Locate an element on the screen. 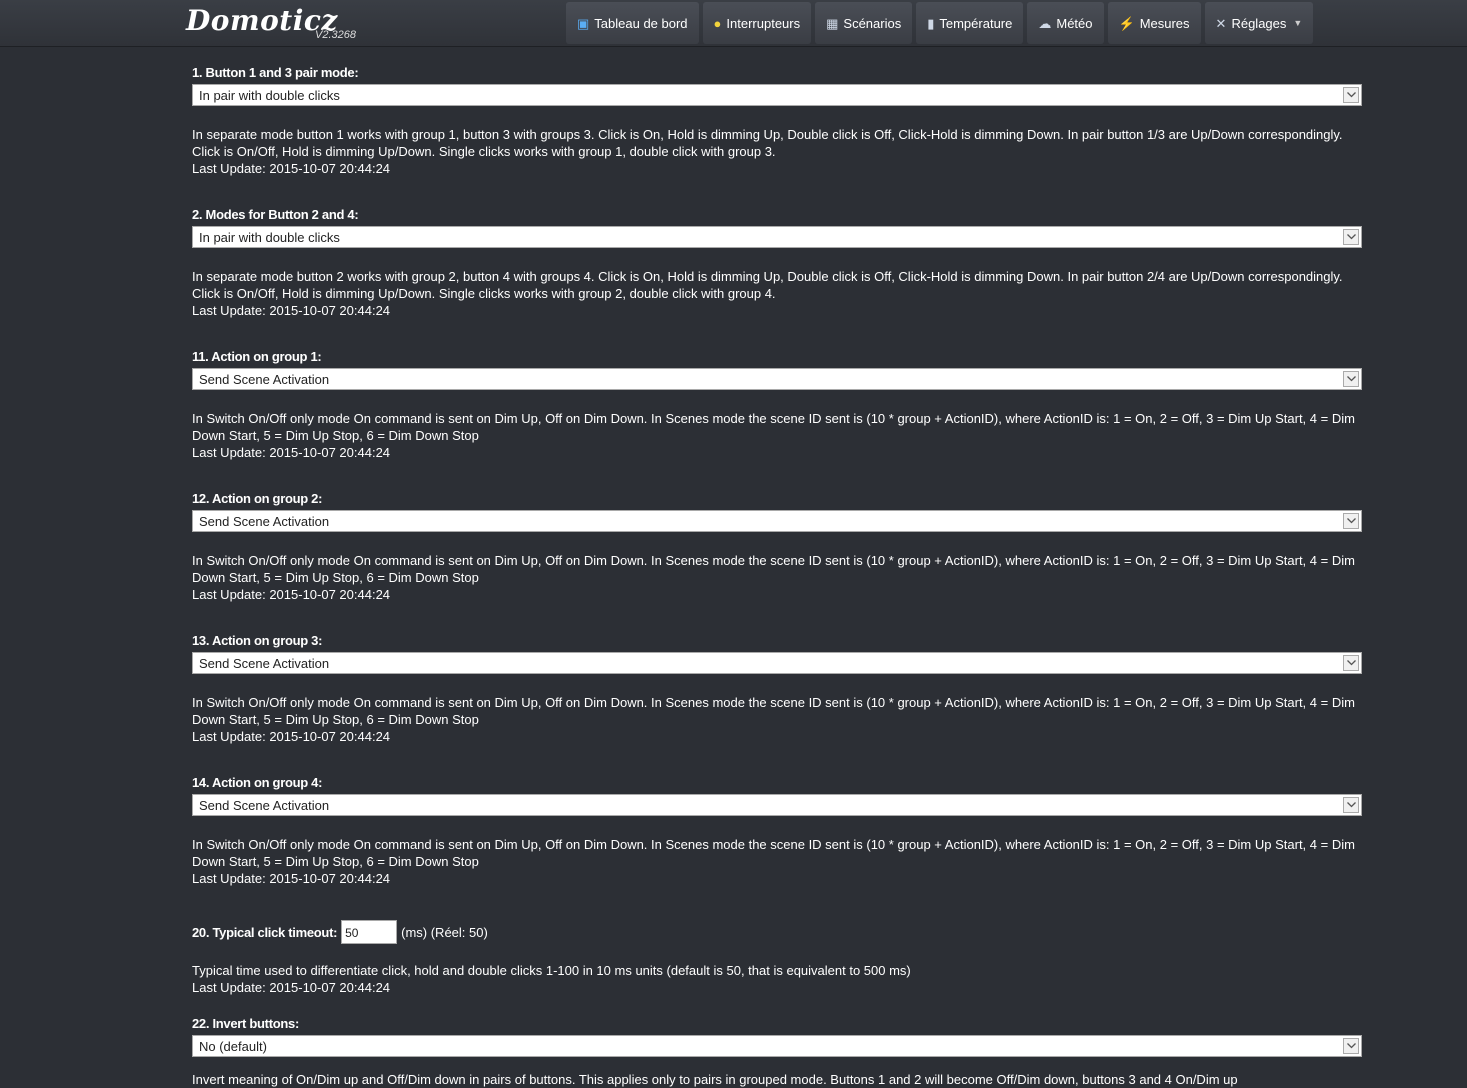 The width and height of the screenshot is (1467, 1088). dashboard-icon: ▣ is located at coordinates (583, 23).